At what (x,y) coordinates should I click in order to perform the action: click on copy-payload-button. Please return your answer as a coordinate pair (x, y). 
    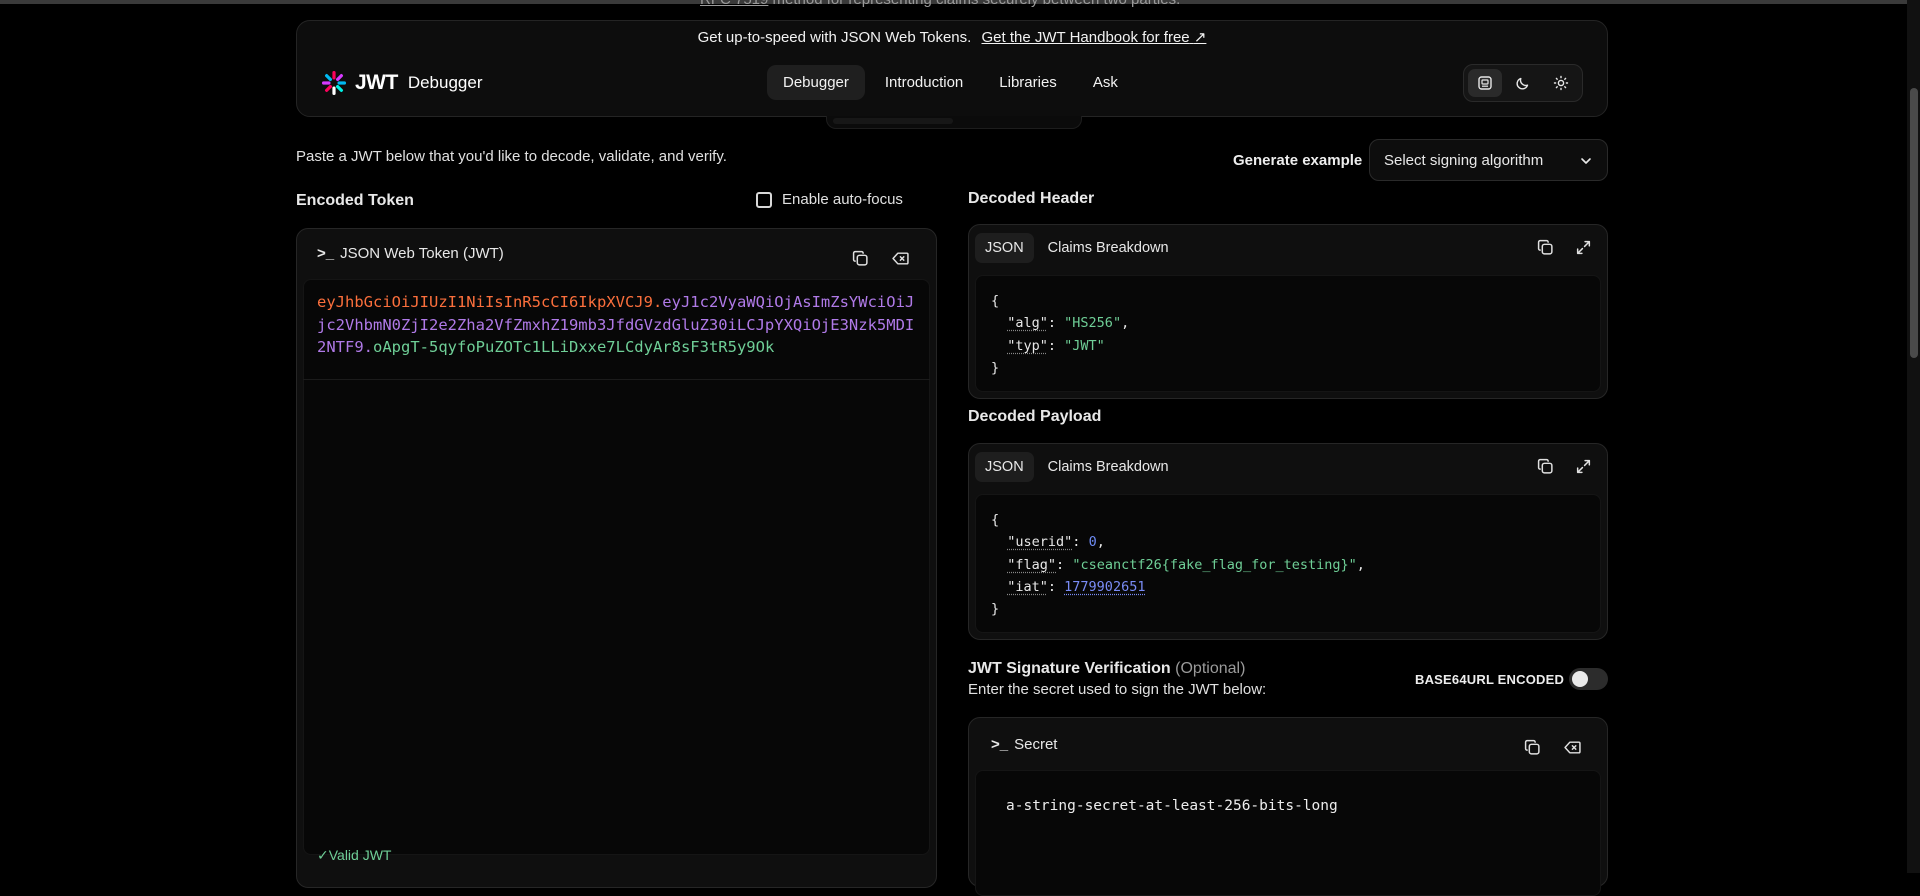
    Looking at the image, I should click on (1545, 466).